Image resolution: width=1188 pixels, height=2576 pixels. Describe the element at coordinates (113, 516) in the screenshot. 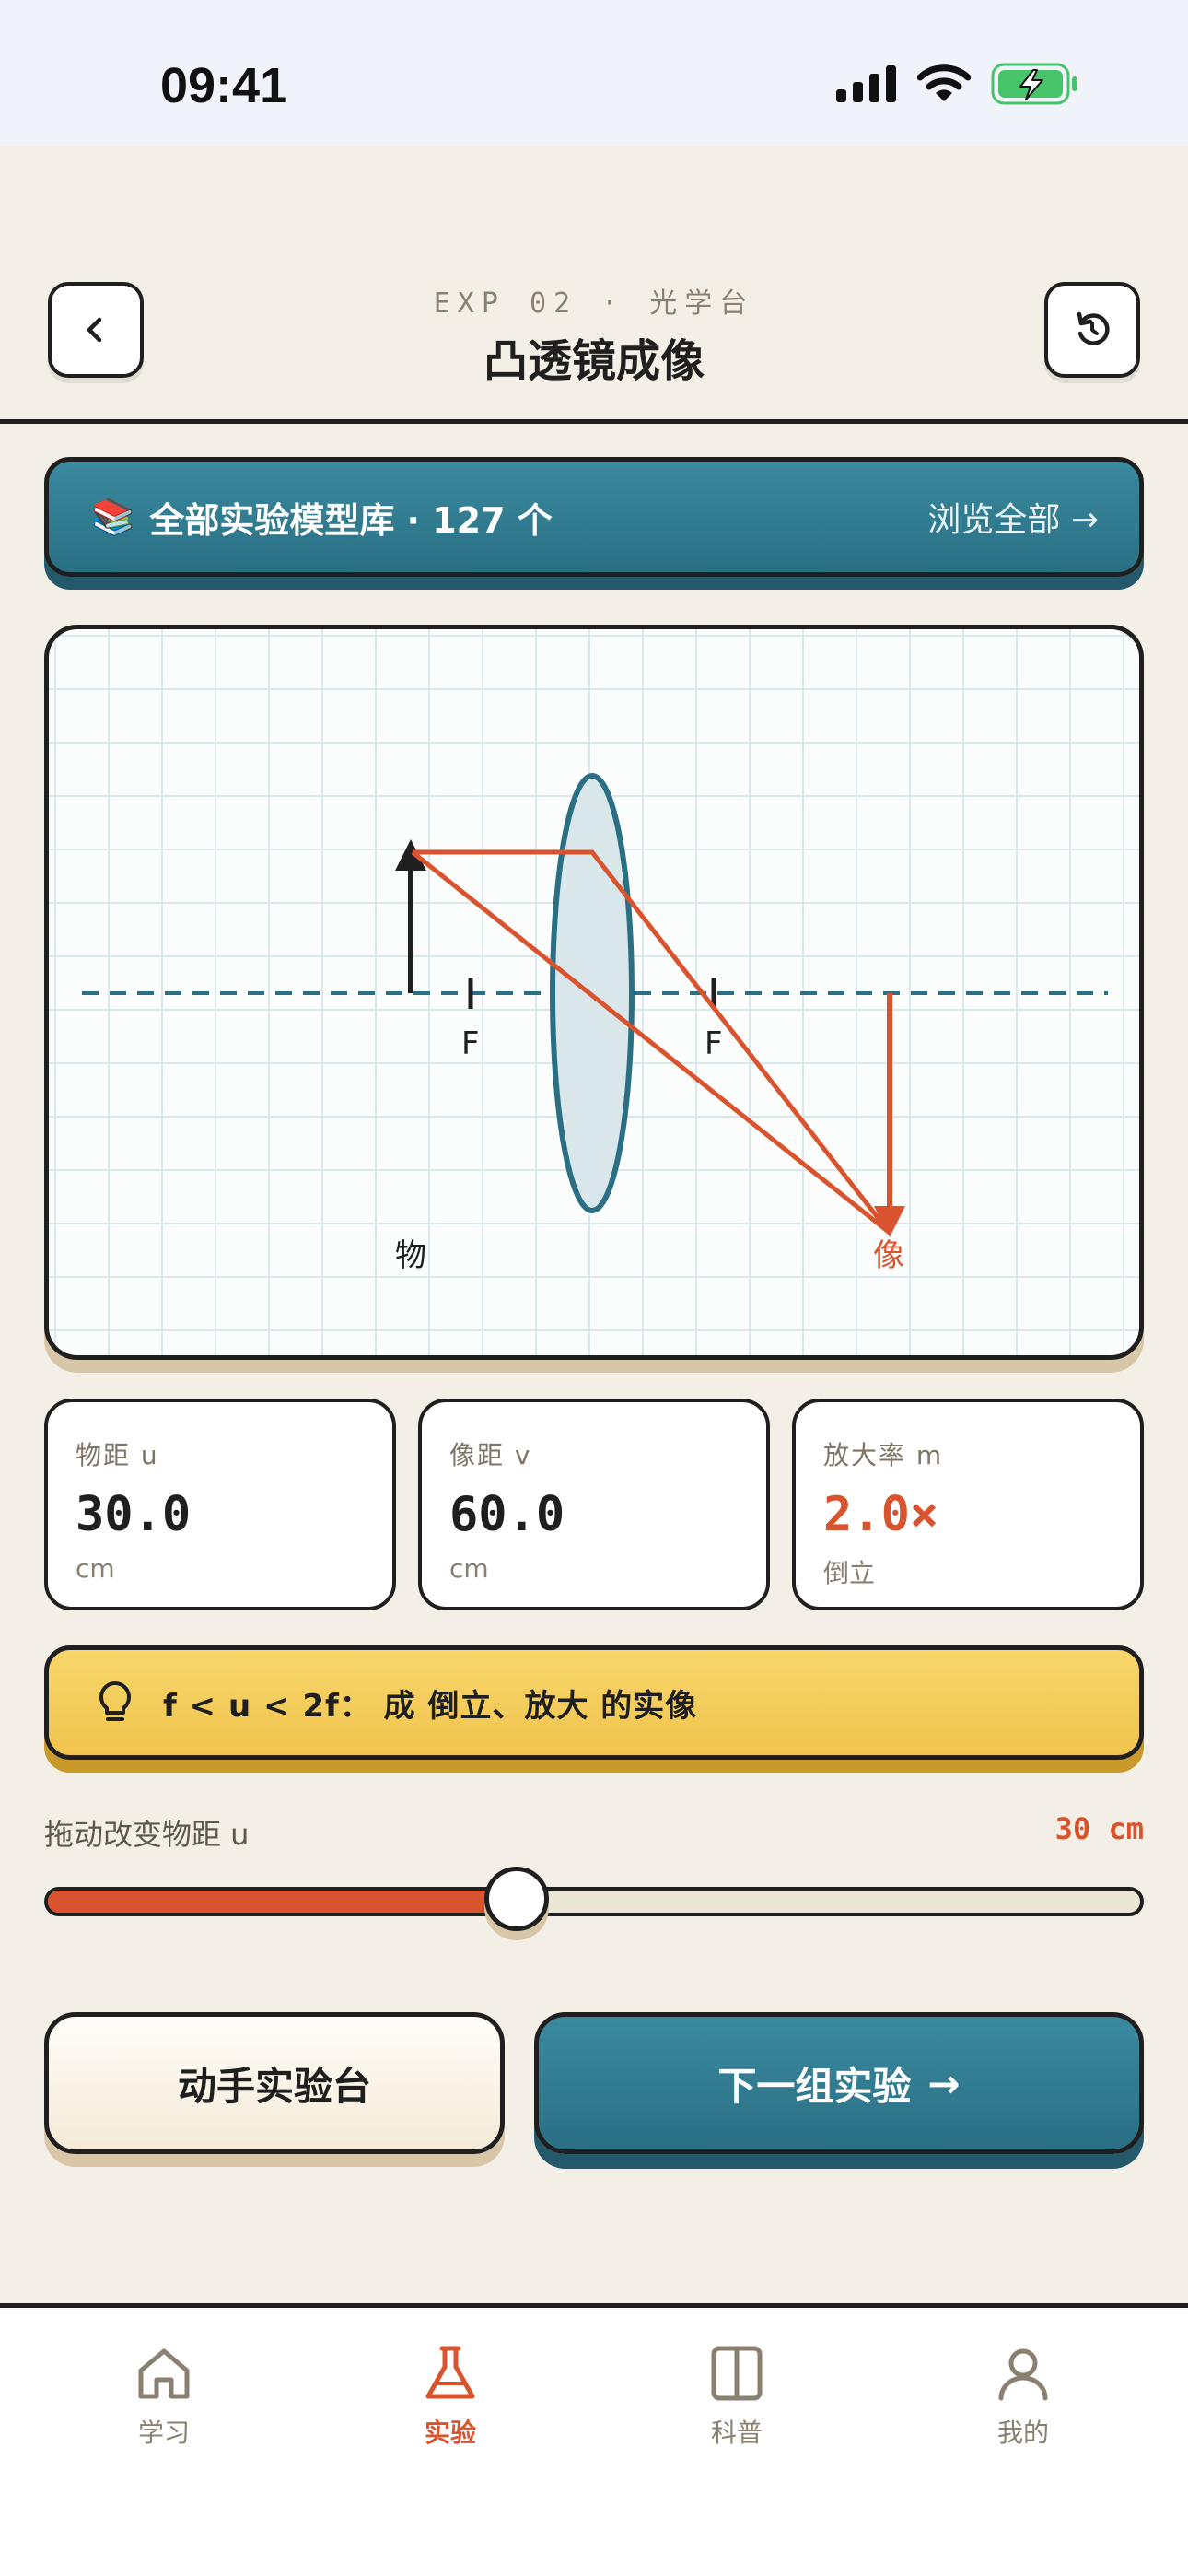

I see `books-icon: 📚` at that location.